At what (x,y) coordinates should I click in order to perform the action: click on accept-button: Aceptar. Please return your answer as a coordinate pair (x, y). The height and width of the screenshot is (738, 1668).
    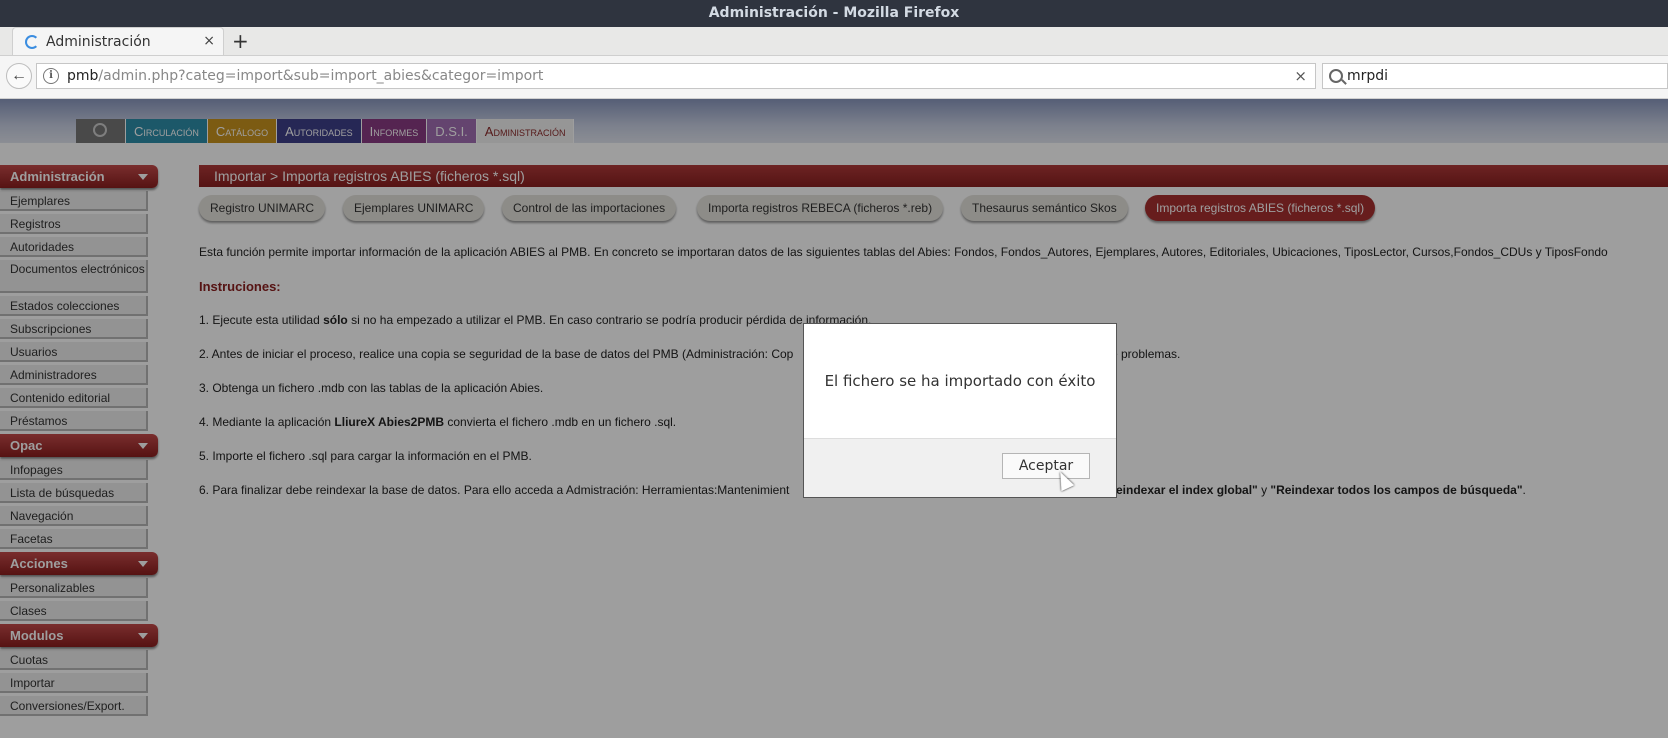
    Looking at the image, I should click on (1046, 466).